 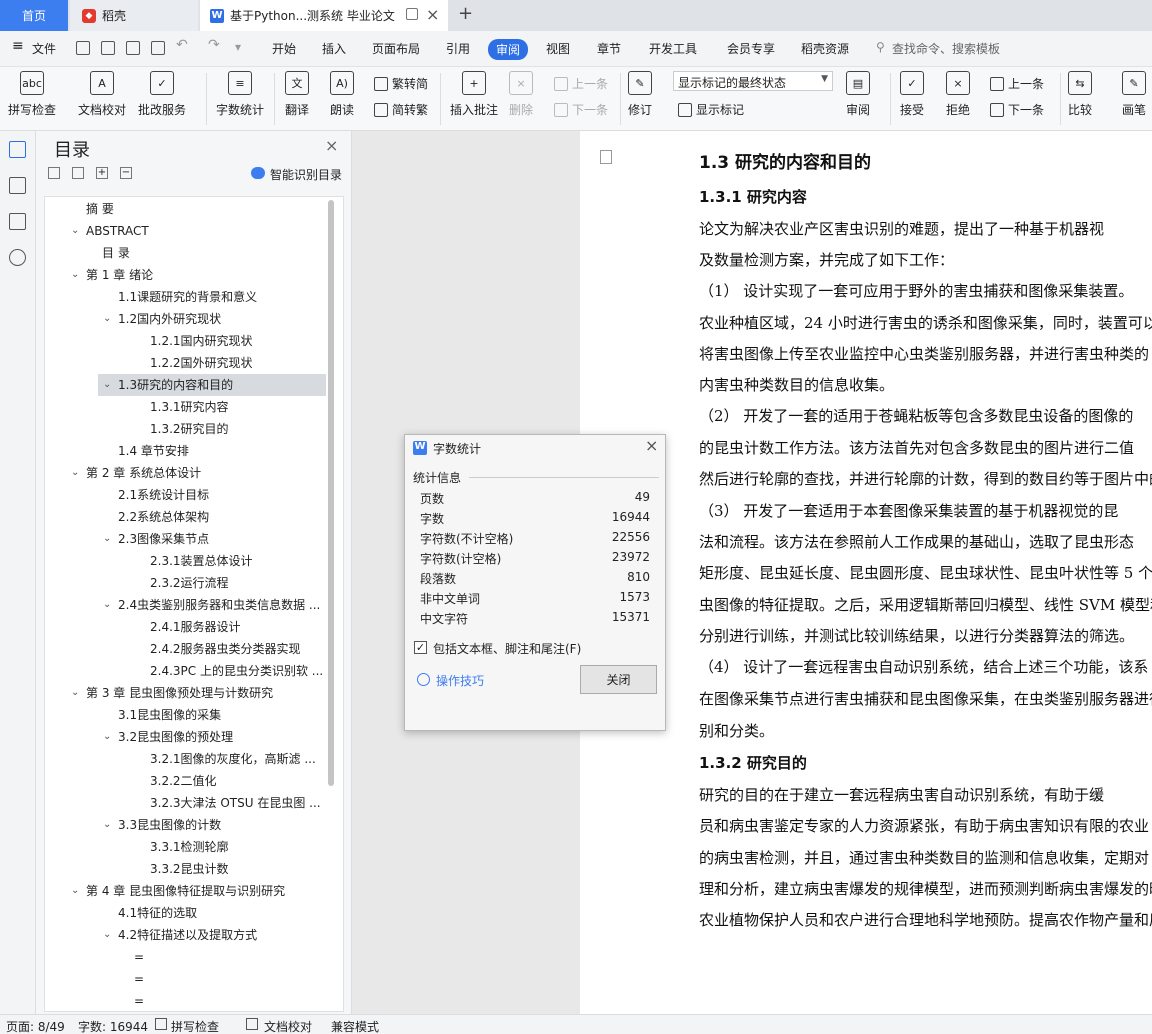 I want to click on close-tab-icon: ×, so click(x=432, y=14).